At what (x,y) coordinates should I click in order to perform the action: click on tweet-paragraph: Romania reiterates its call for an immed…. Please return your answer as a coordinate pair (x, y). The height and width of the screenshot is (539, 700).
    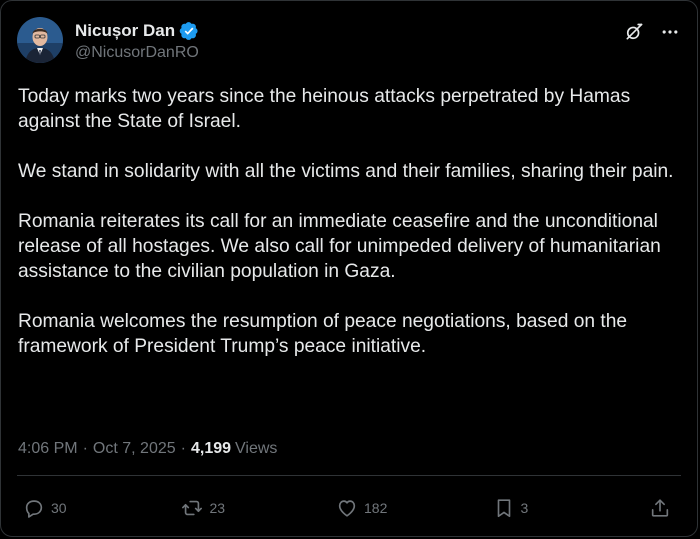
    Looking at the image, I should click on (339, 246).